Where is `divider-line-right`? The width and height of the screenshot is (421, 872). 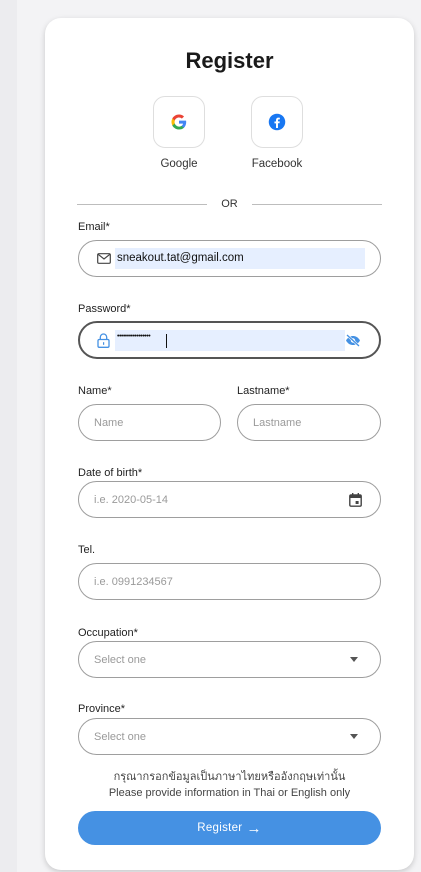
divider-line-right is located at coordinates (316, 204).